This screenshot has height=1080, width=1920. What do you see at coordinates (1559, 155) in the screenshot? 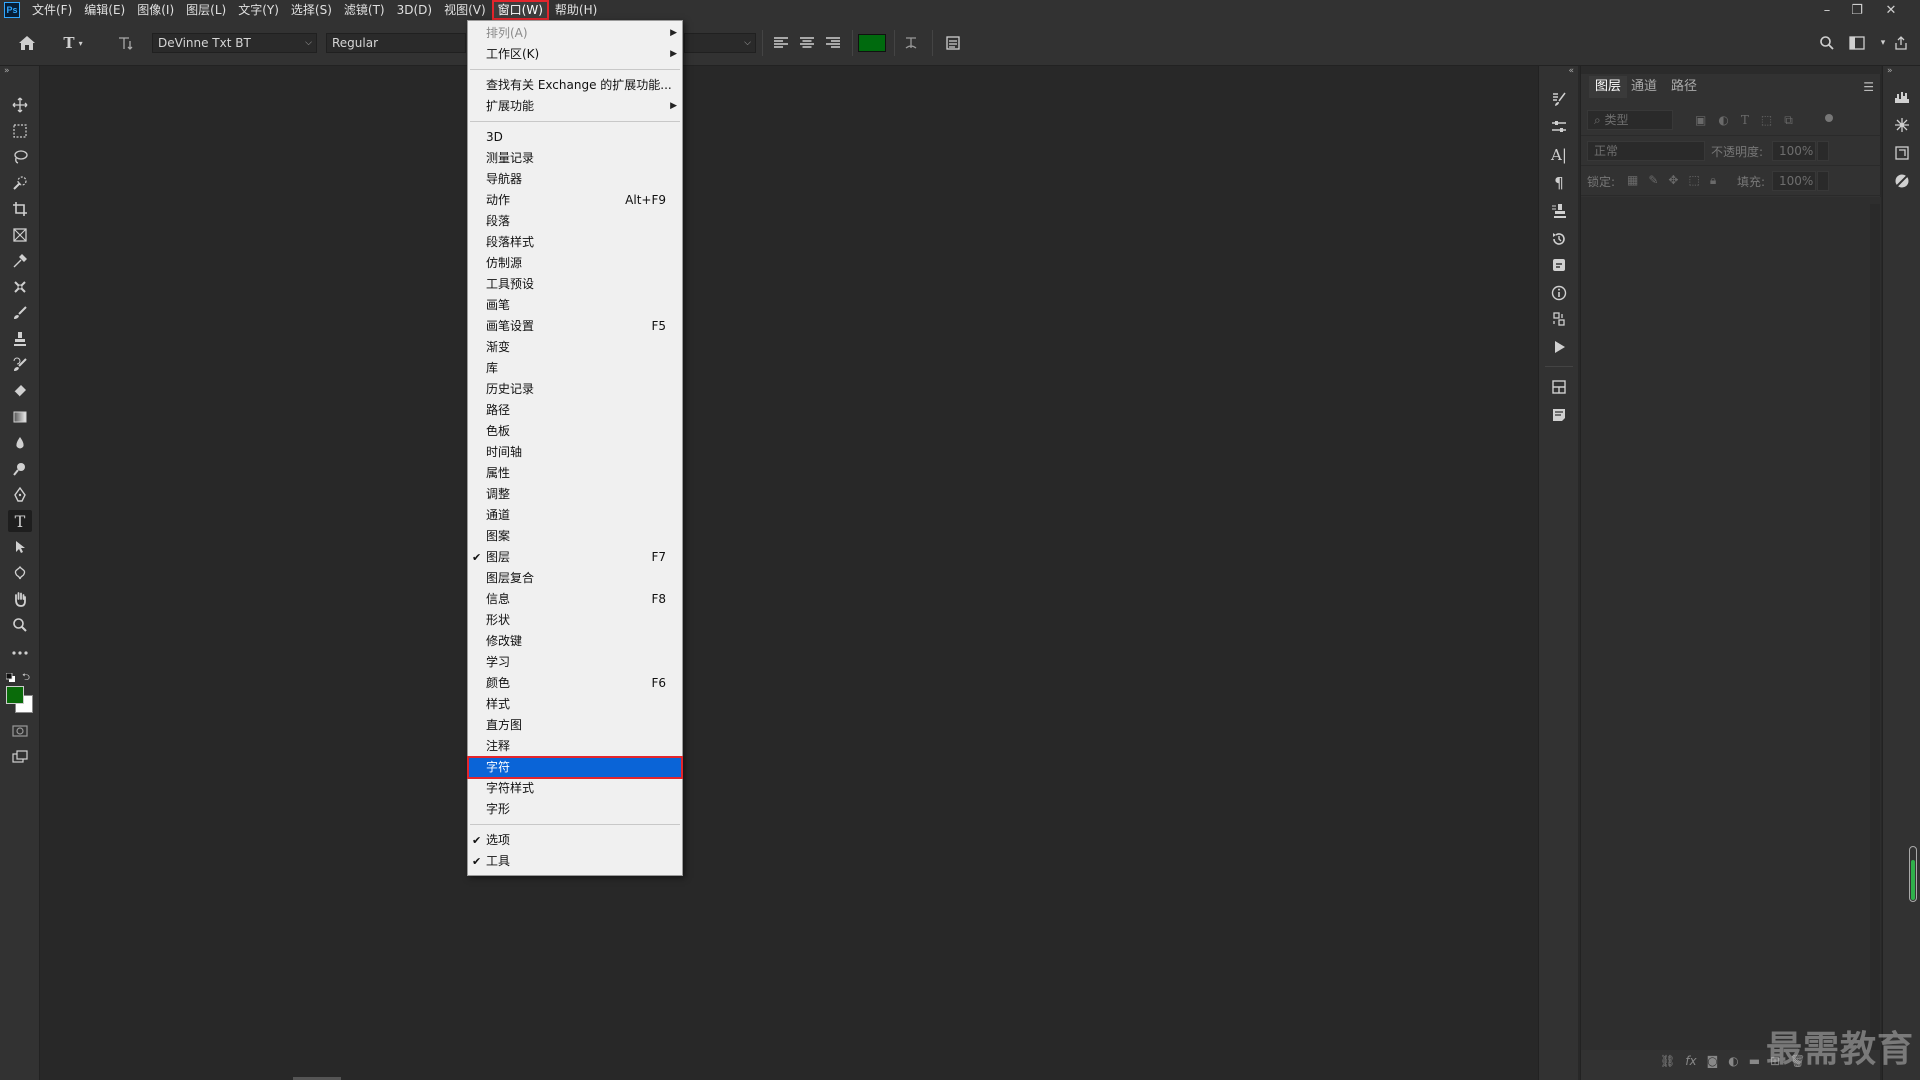
I see `character-panel-icon: A|` at bounding box center [1559, 155].